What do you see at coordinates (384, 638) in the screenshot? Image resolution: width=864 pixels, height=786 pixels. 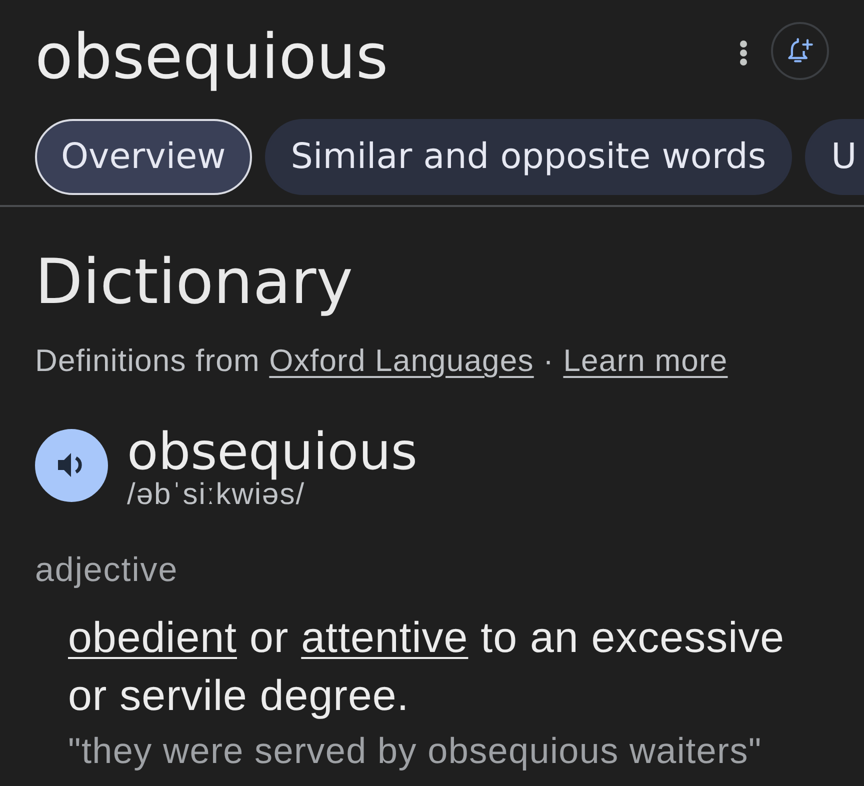 I see `word-link: attentive` at bounding box center [384, 638].